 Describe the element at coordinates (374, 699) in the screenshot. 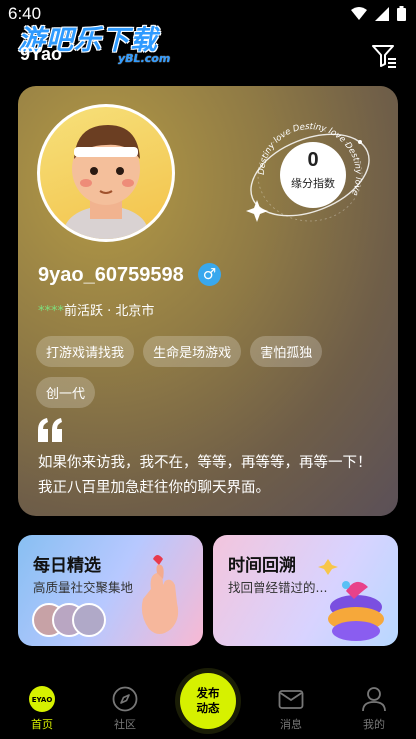

I see `user-icon` at that location.